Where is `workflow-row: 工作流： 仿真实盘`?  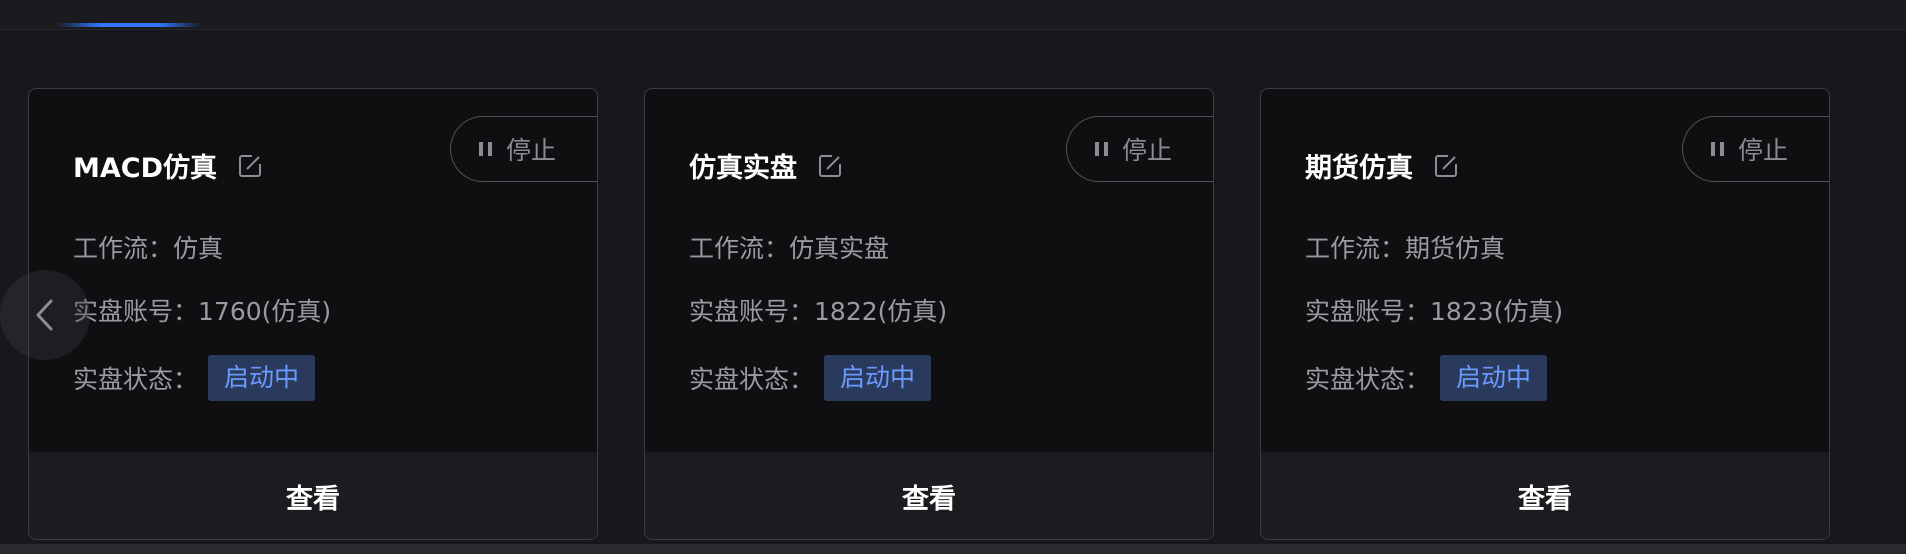 workflow-row: 工作流： 仿真实盘 is located at coordinates (789, 247).